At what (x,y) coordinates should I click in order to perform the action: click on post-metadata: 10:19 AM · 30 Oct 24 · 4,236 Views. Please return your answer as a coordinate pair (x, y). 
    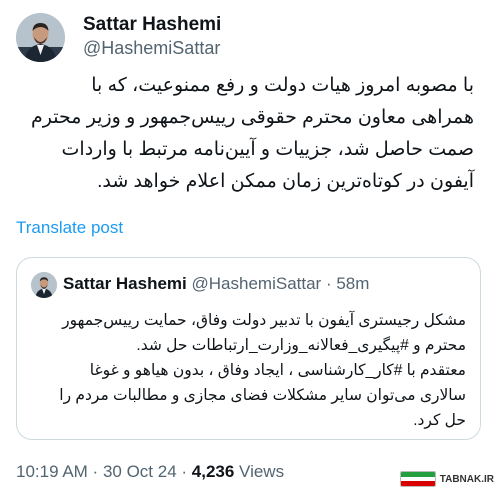
    Looking at the image, I should click on (150, 472).